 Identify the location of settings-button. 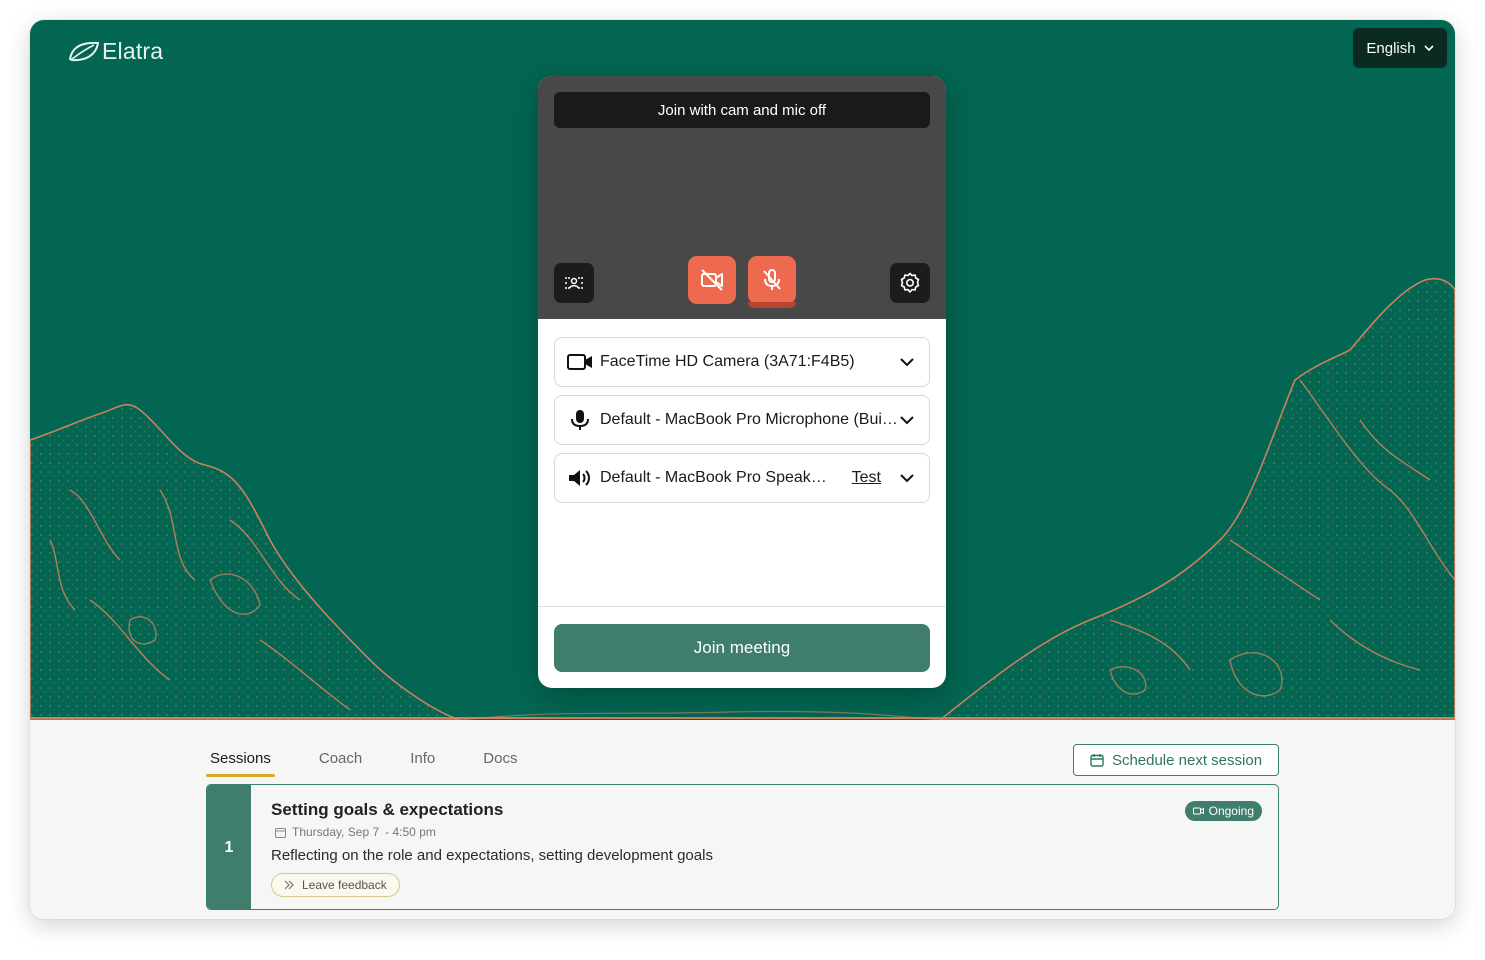
(910, 283).